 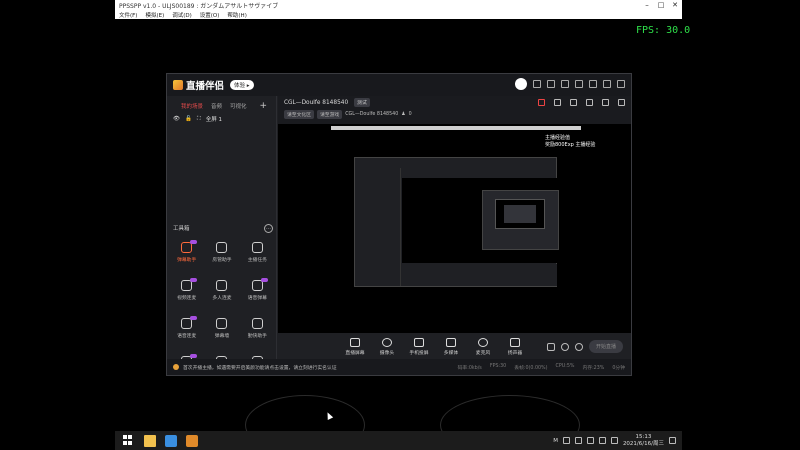 I want to click on lock-icon: 🔓, so click(x=188, y=119).